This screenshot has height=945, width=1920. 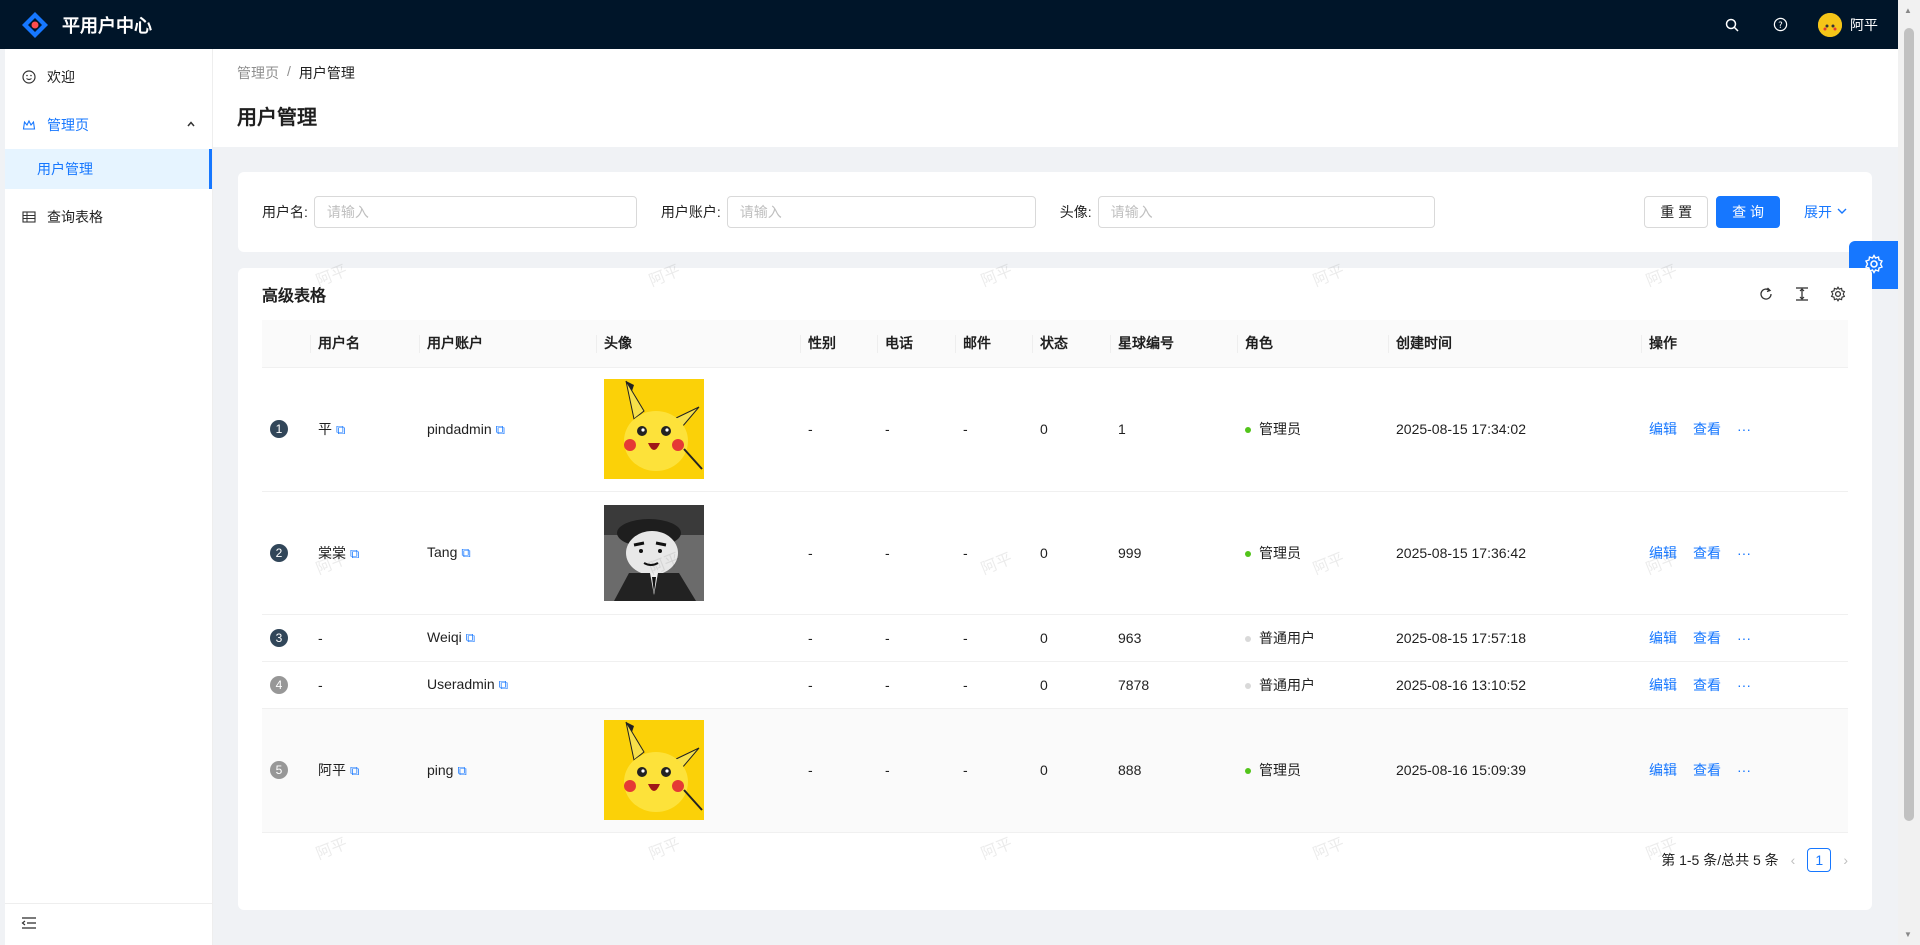 I want to click on expand-link: 展开, so click(x=1826, y=212).